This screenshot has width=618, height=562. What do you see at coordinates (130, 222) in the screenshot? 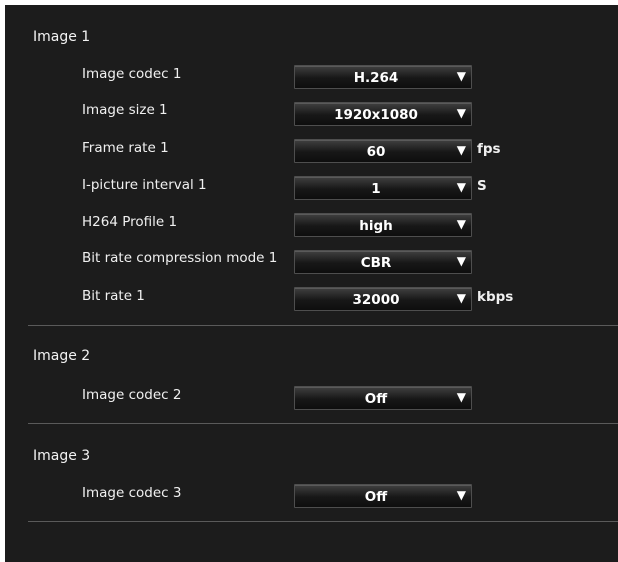
I see `label-h264-profile-1: H264 Profile 1` at bounding box center [130, 222].